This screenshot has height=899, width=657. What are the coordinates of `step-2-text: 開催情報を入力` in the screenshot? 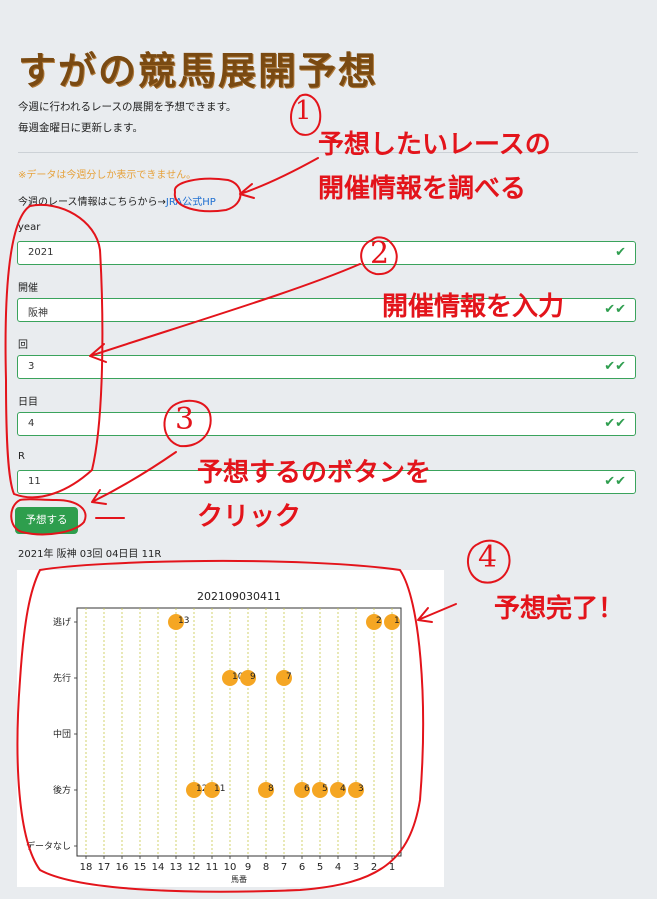 It's located at (473, 307).